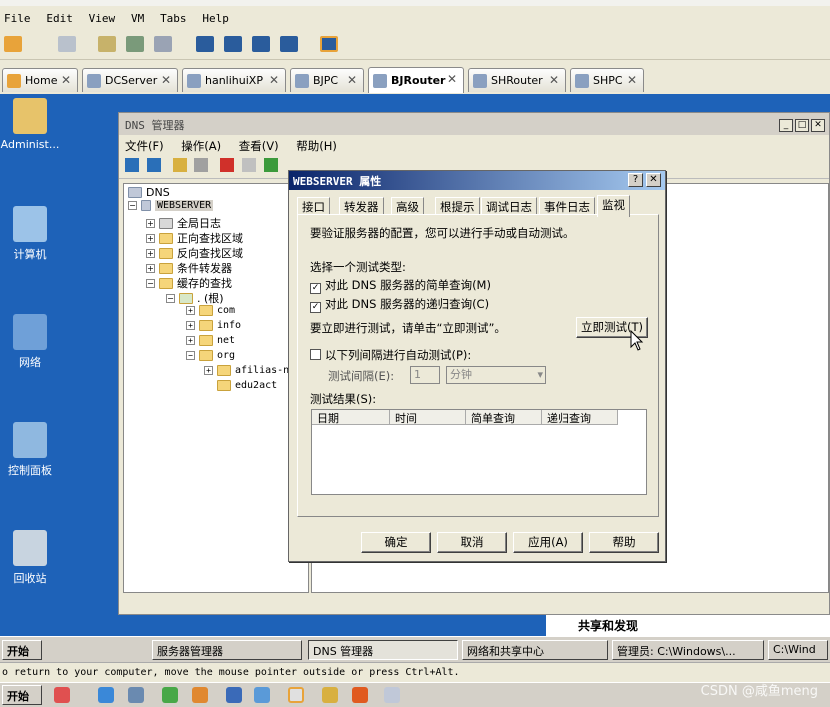 Image resolution: width=830 pixels, height=707 pixels. I want to click on tab-hanlihuixp: hanlihuiXP ✕, so click(234, 80).